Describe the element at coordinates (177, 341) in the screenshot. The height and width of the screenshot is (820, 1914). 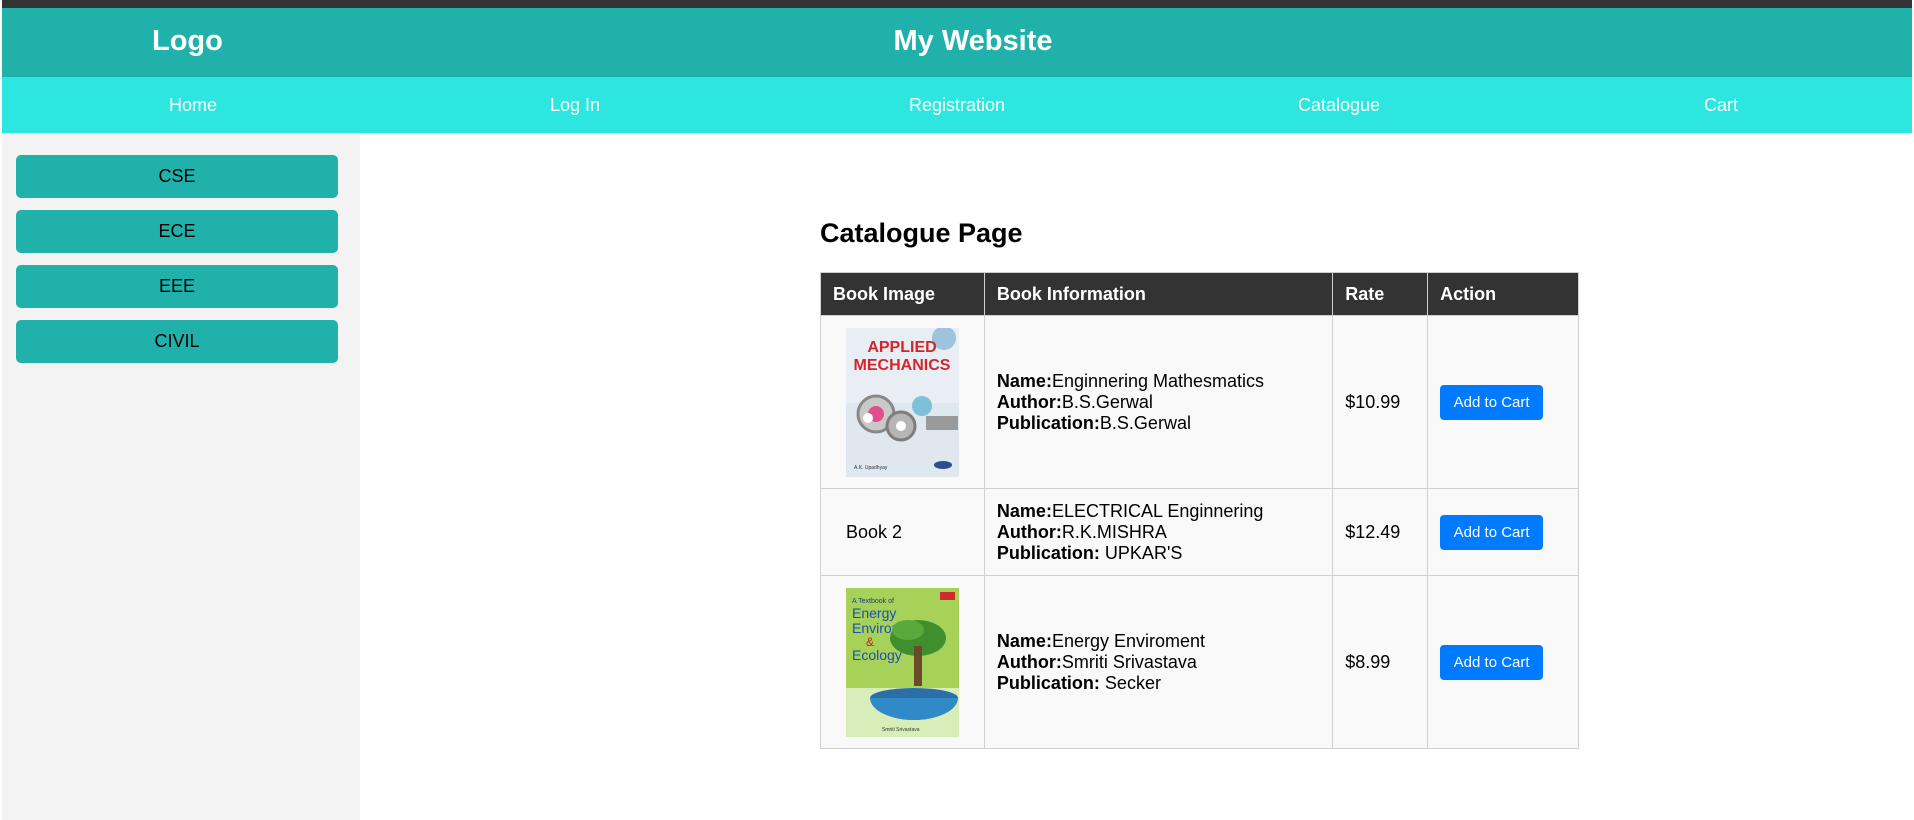
I see `sidebar-item-civil: CIVIL` at that location.